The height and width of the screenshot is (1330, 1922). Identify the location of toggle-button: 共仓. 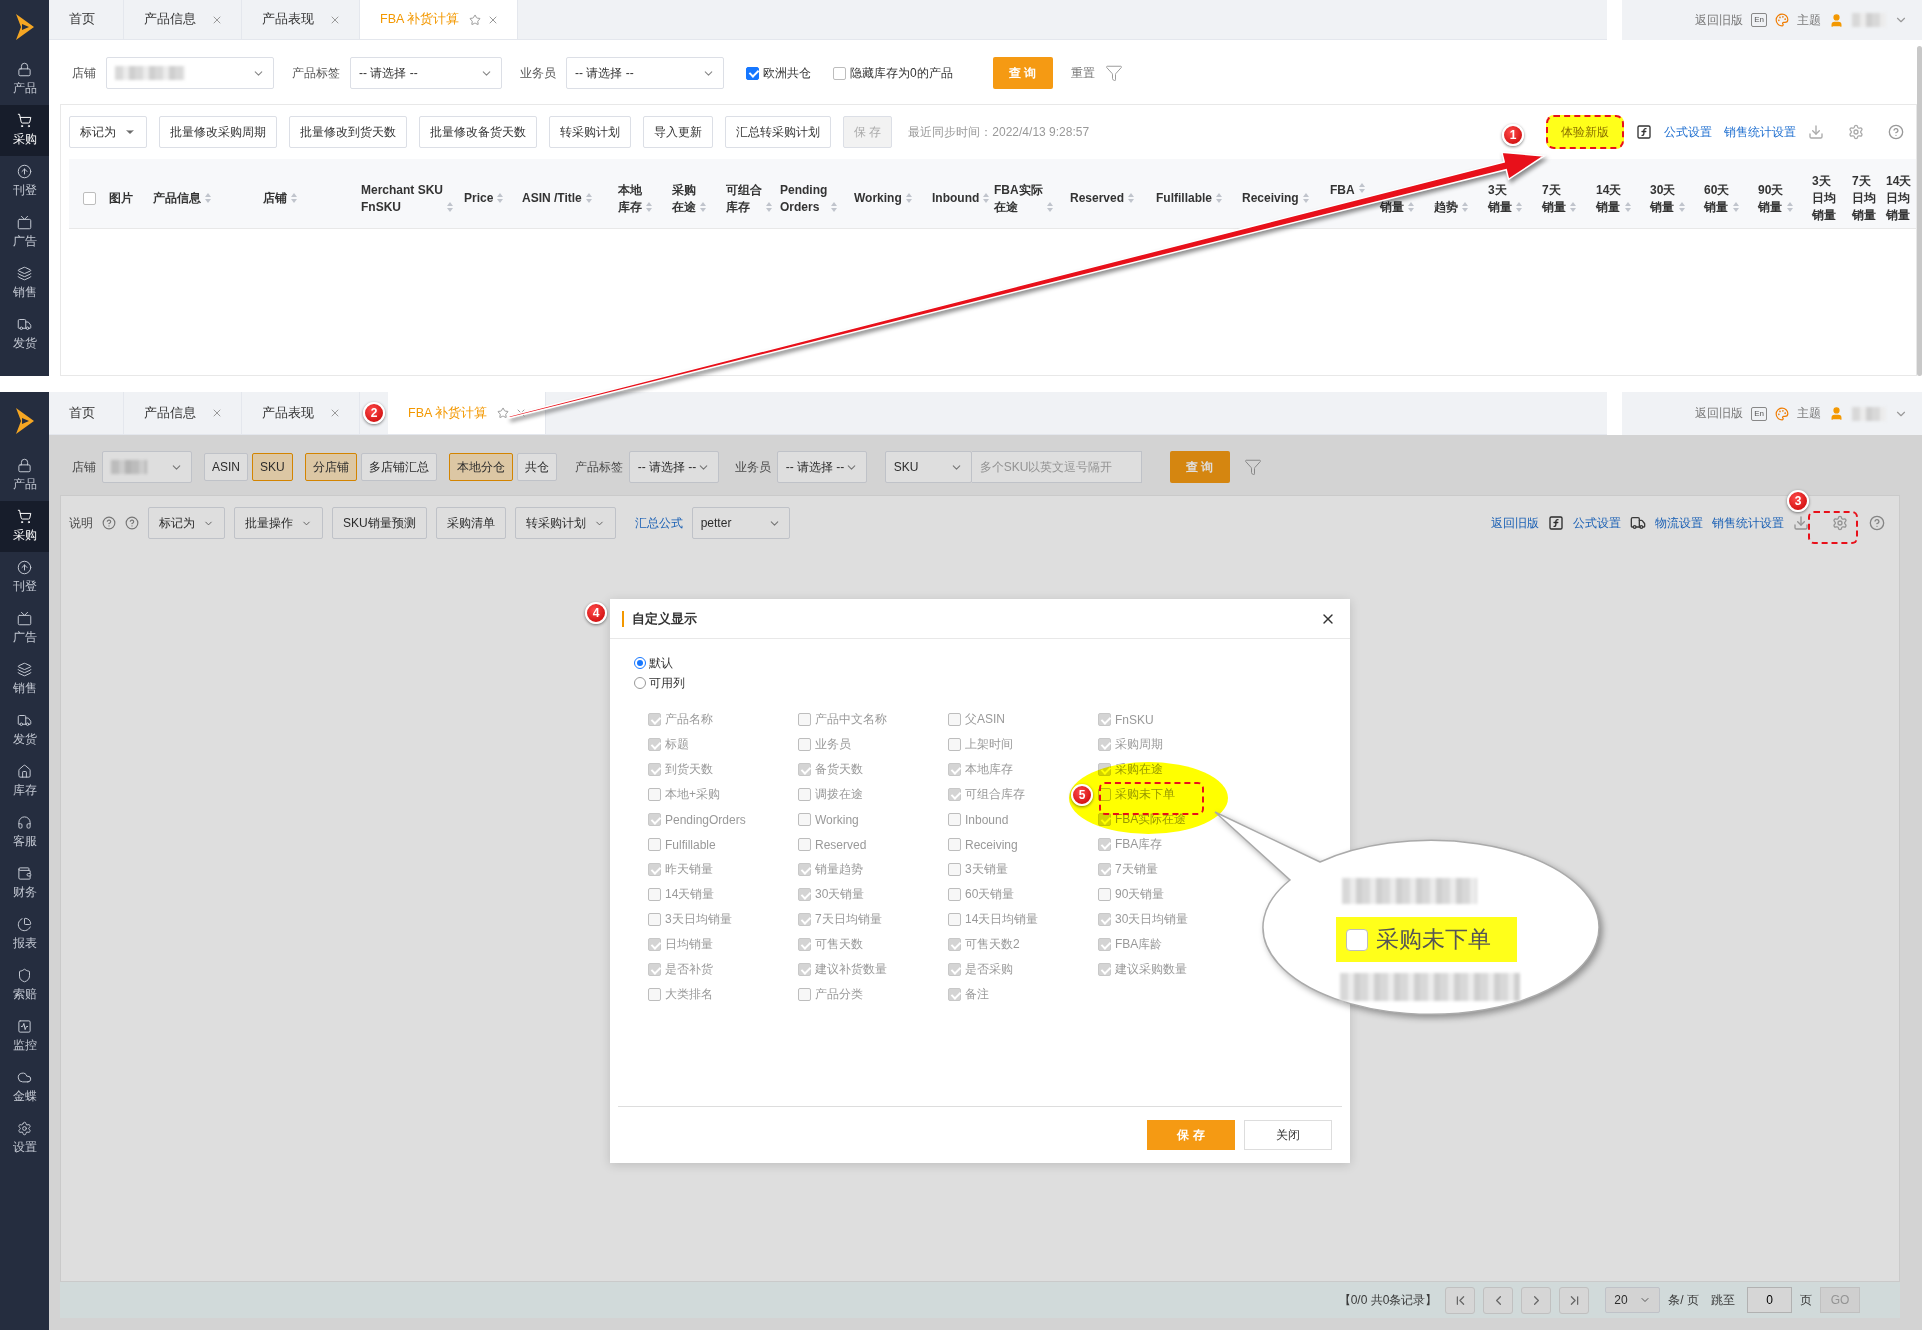
(536, 467).